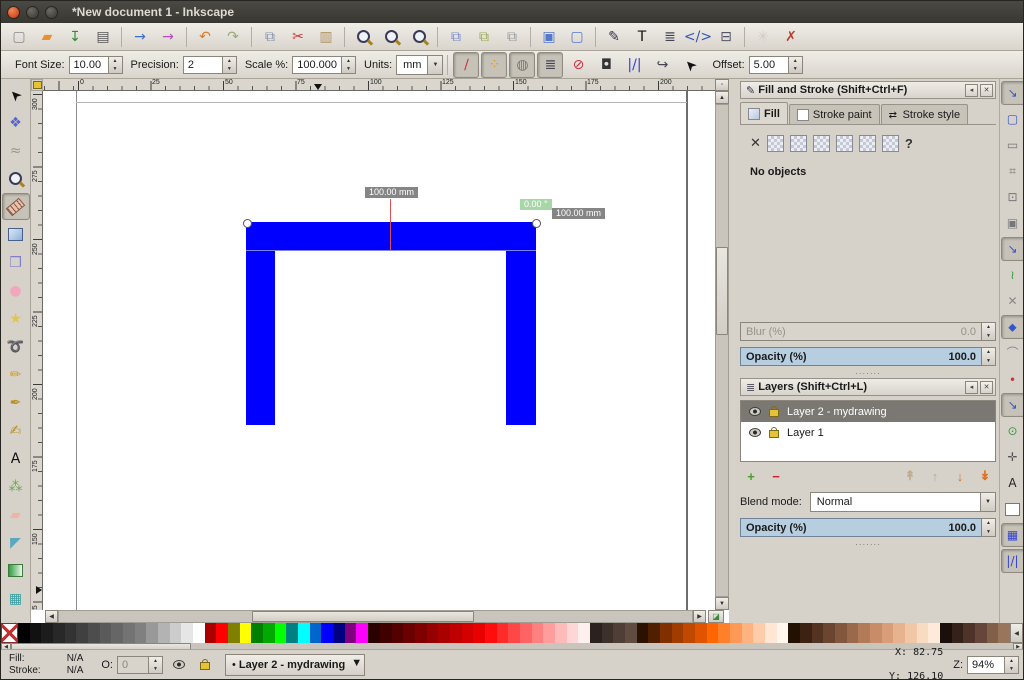 This screenshot has height=680, width=1024. Describe the element at coordinates (764, 113) in the screenshot. I see `tab-fill: Fill` at that location.